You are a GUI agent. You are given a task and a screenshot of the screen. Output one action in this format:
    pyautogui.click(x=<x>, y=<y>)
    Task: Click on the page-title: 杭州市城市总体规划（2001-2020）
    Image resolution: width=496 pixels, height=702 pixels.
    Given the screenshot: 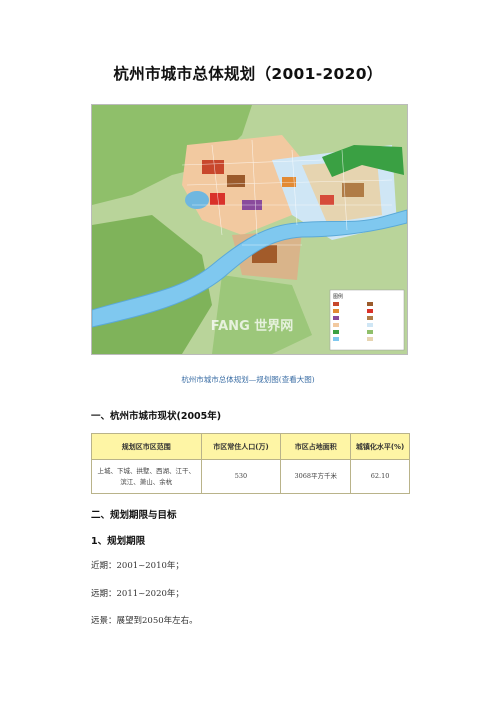 What is the action you would take?
    pyautogui.click(x=248, y=74)
    